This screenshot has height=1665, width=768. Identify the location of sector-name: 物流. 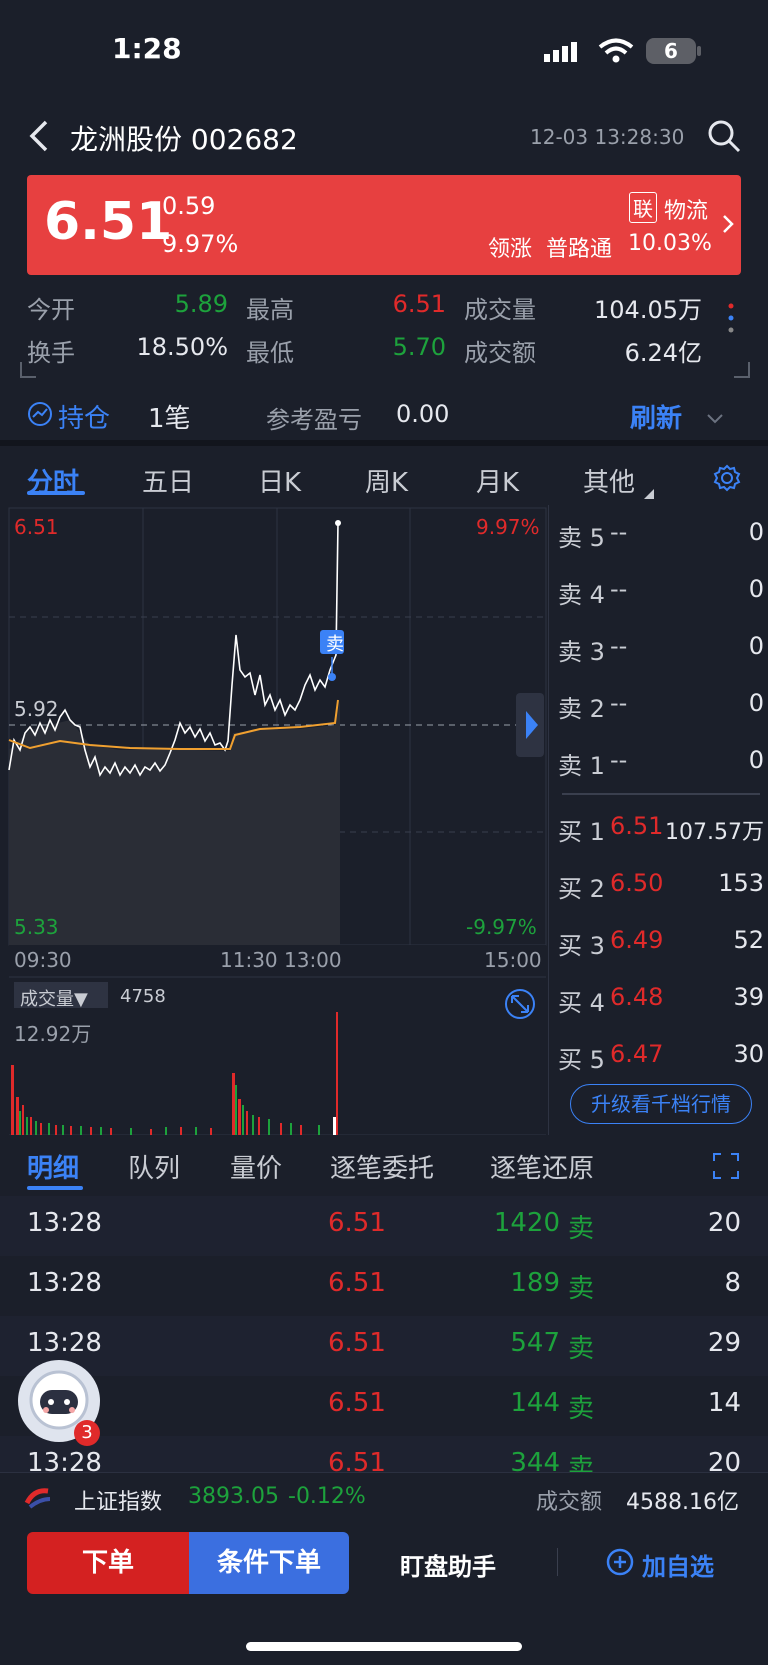
(686, 209).